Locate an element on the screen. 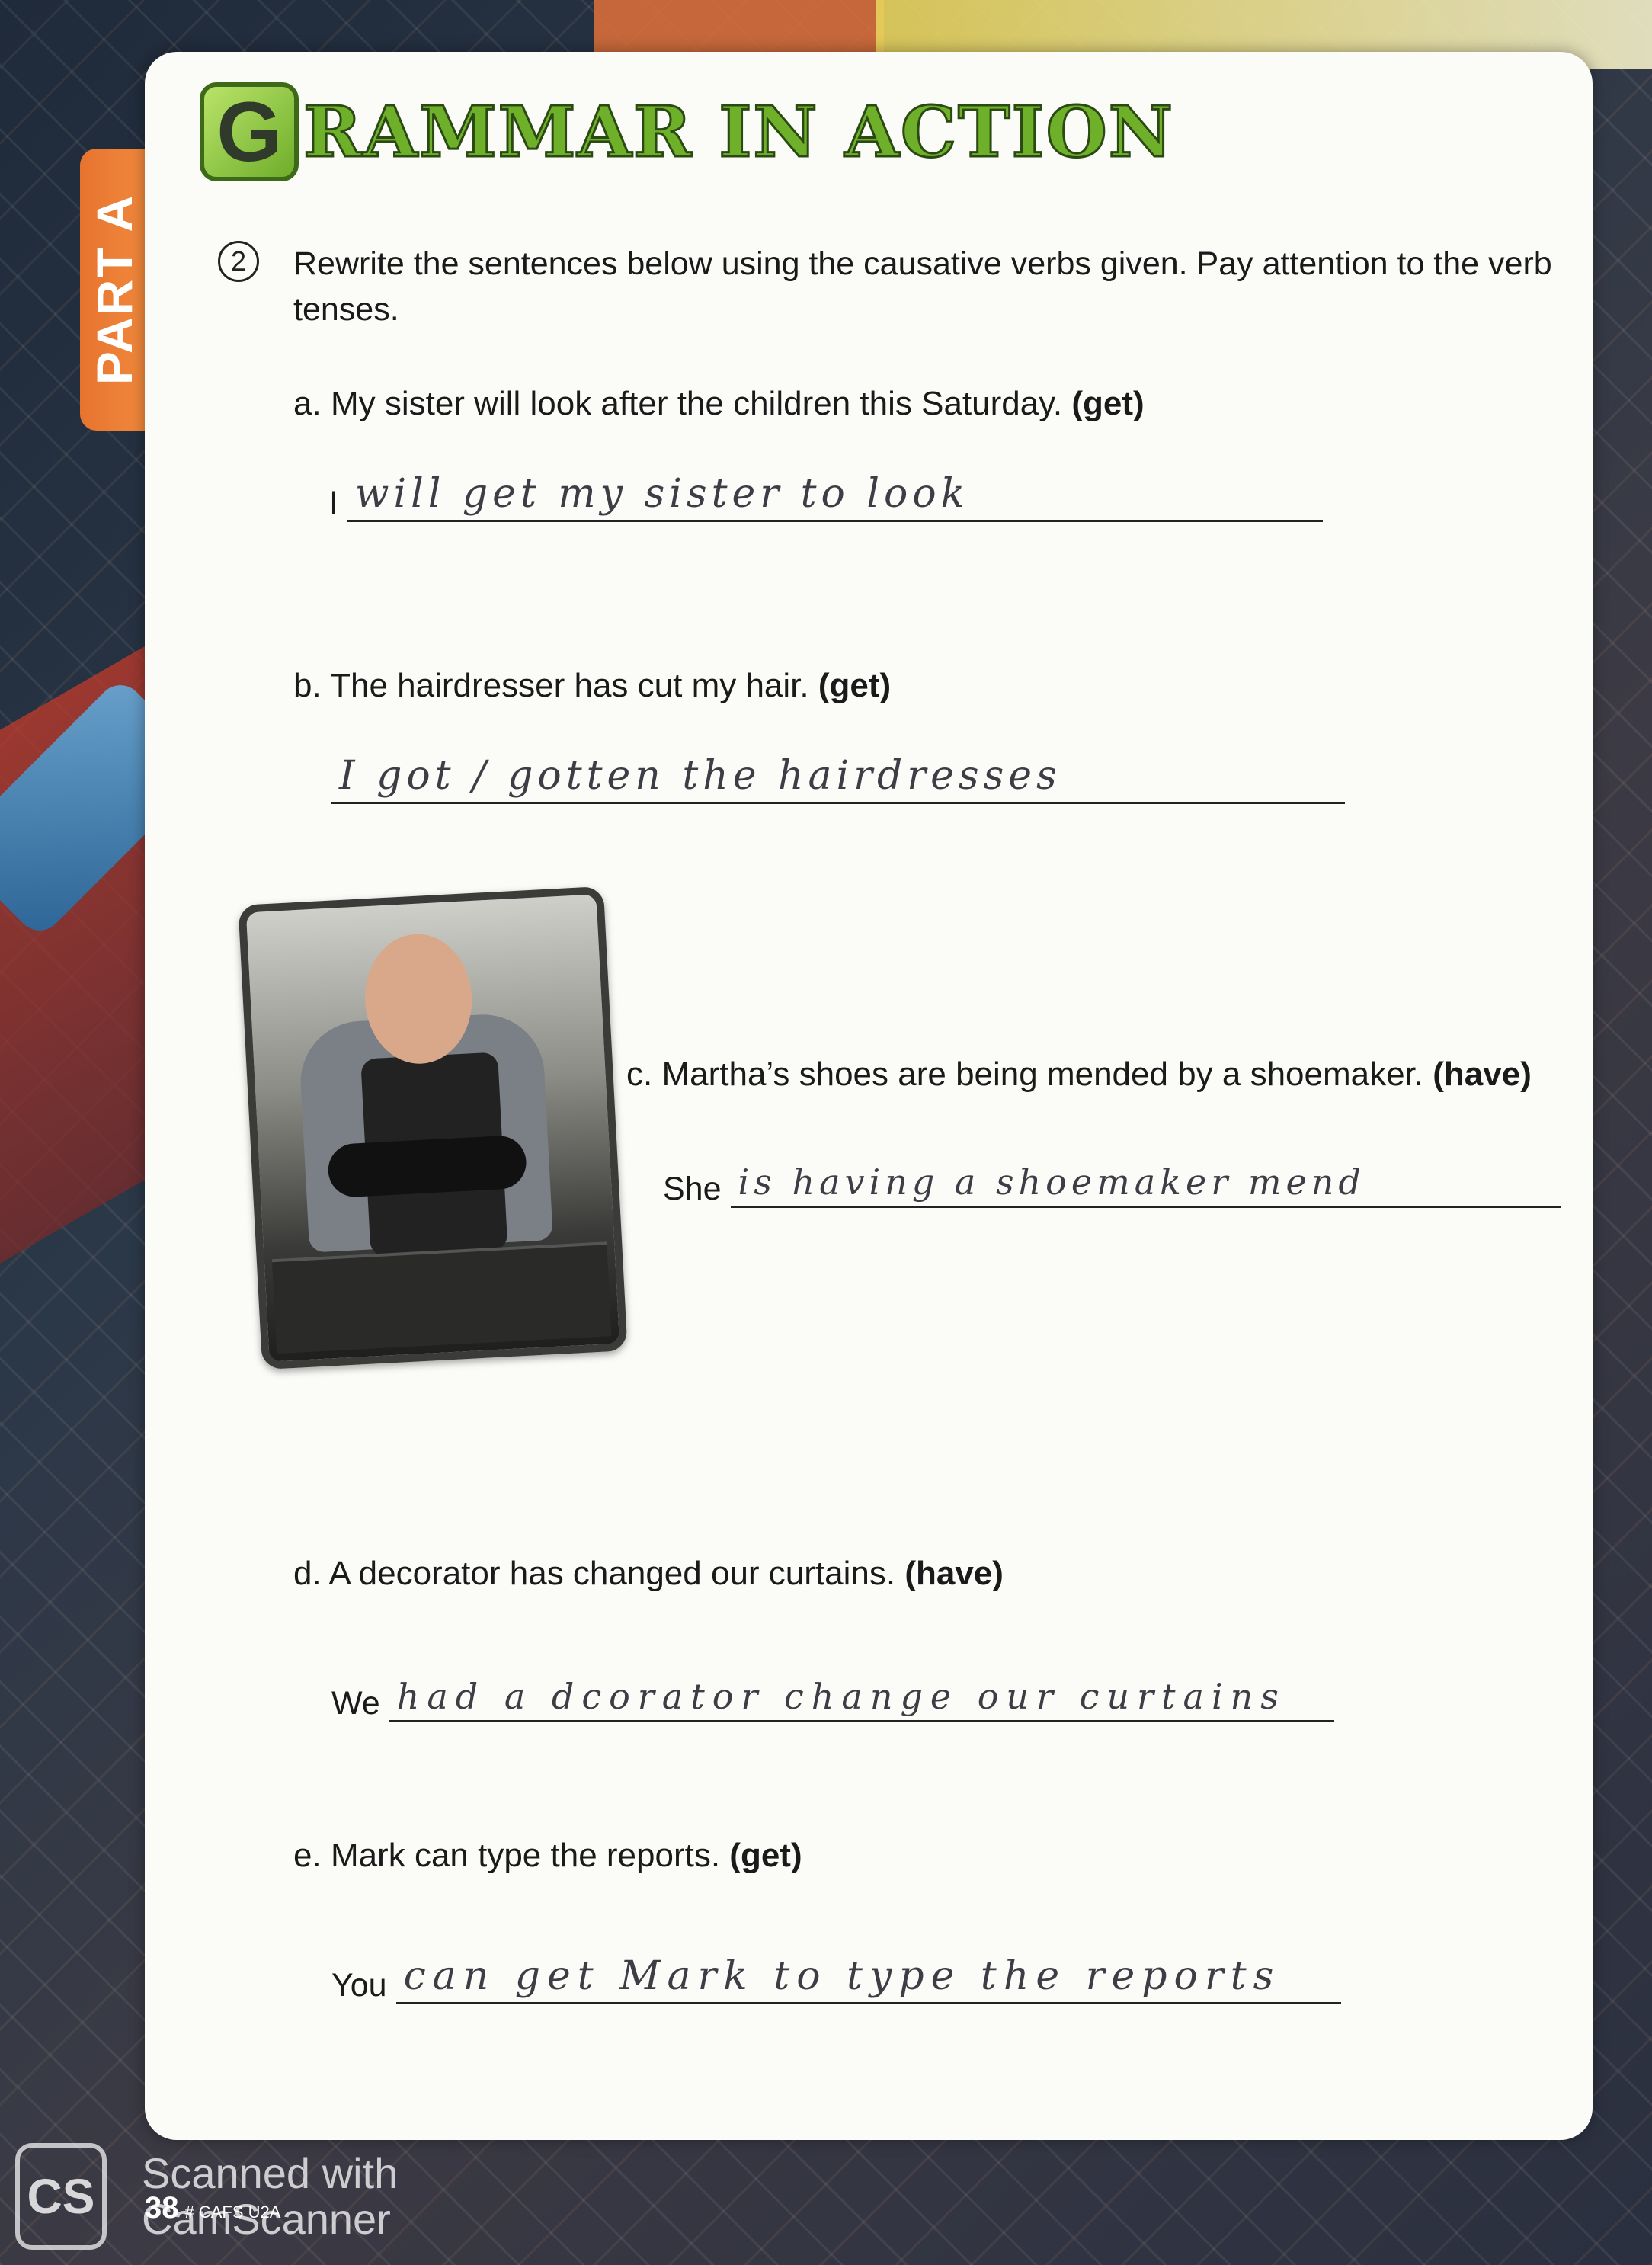  handwritten-answer: I got / gotten the hairdresses is located at coordinates (700, 776).